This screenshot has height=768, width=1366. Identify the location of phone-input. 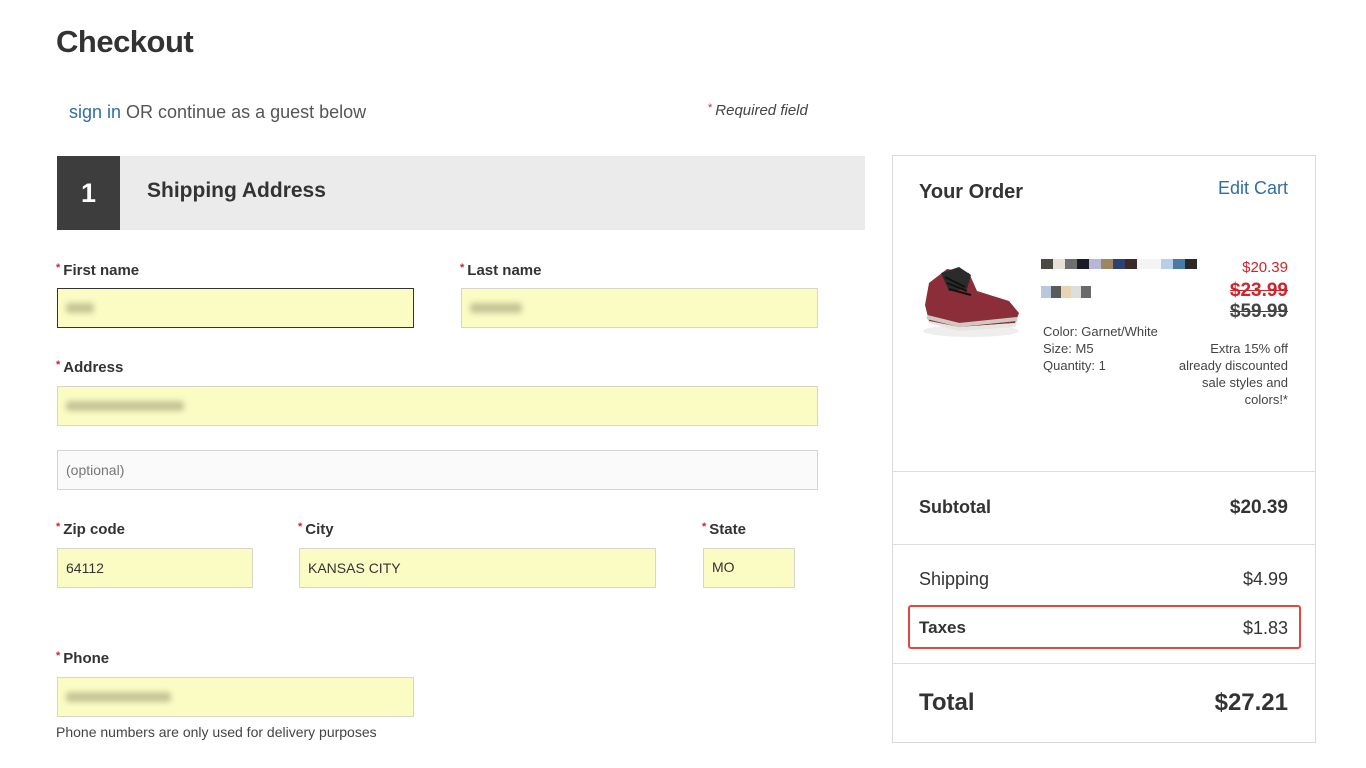
(235, 697).